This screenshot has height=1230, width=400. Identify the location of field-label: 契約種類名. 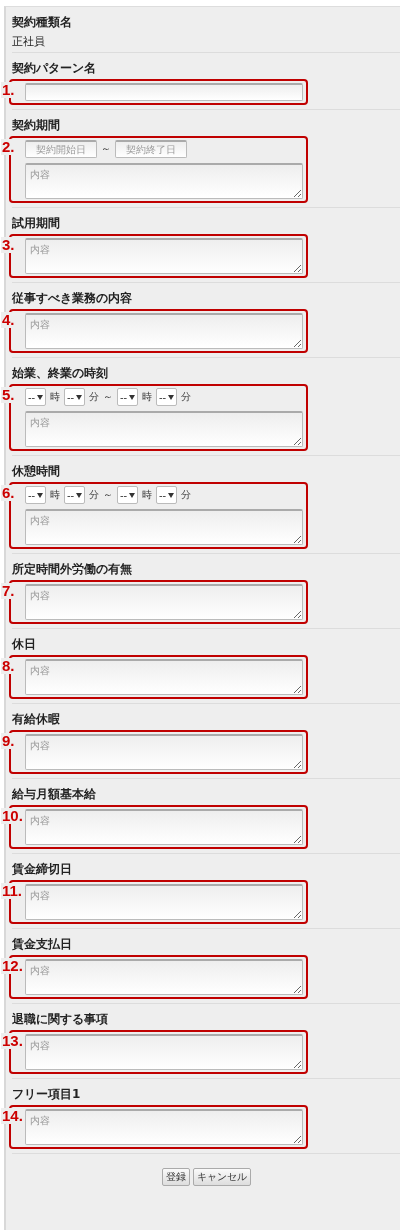
(42, 22).